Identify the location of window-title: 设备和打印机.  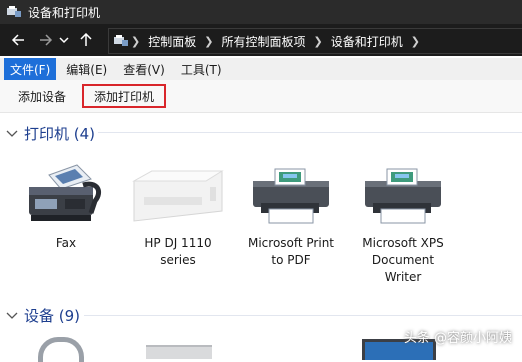
(64, 12).